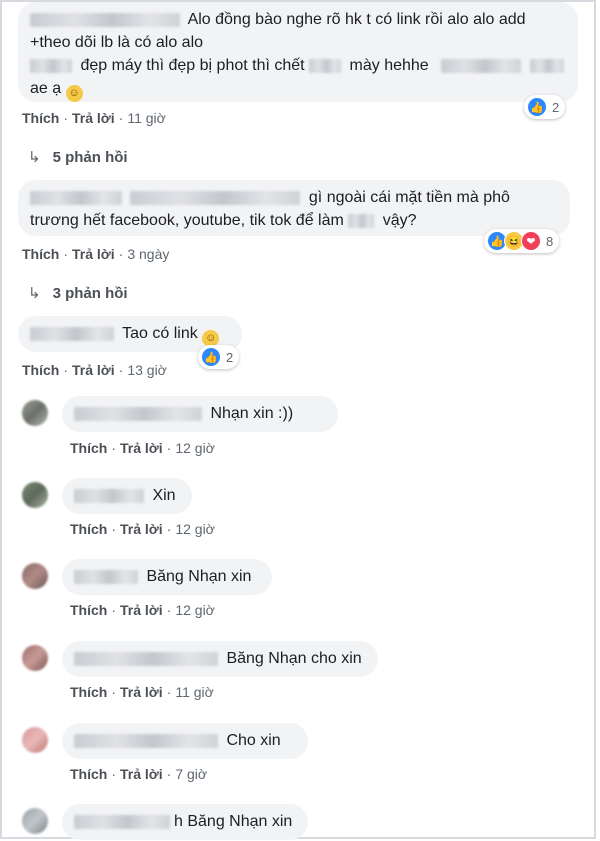  I want to click on comment-text-line: gì ngoài cái mặt tiền mà phô, so click(409, 197).